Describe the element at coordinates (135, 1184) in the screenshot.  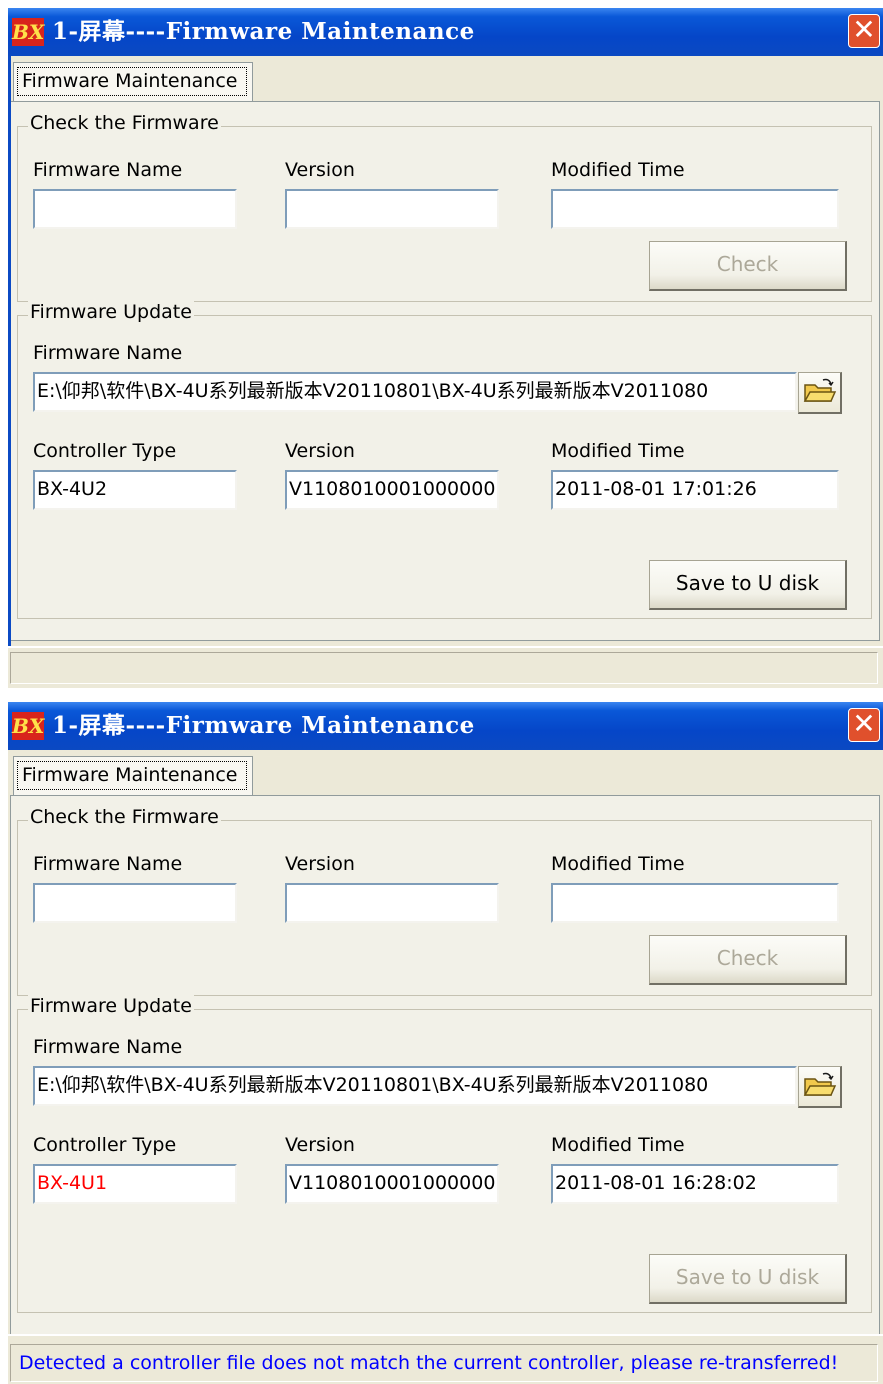
I see `controller-type-field: BX-4U1` at that location.